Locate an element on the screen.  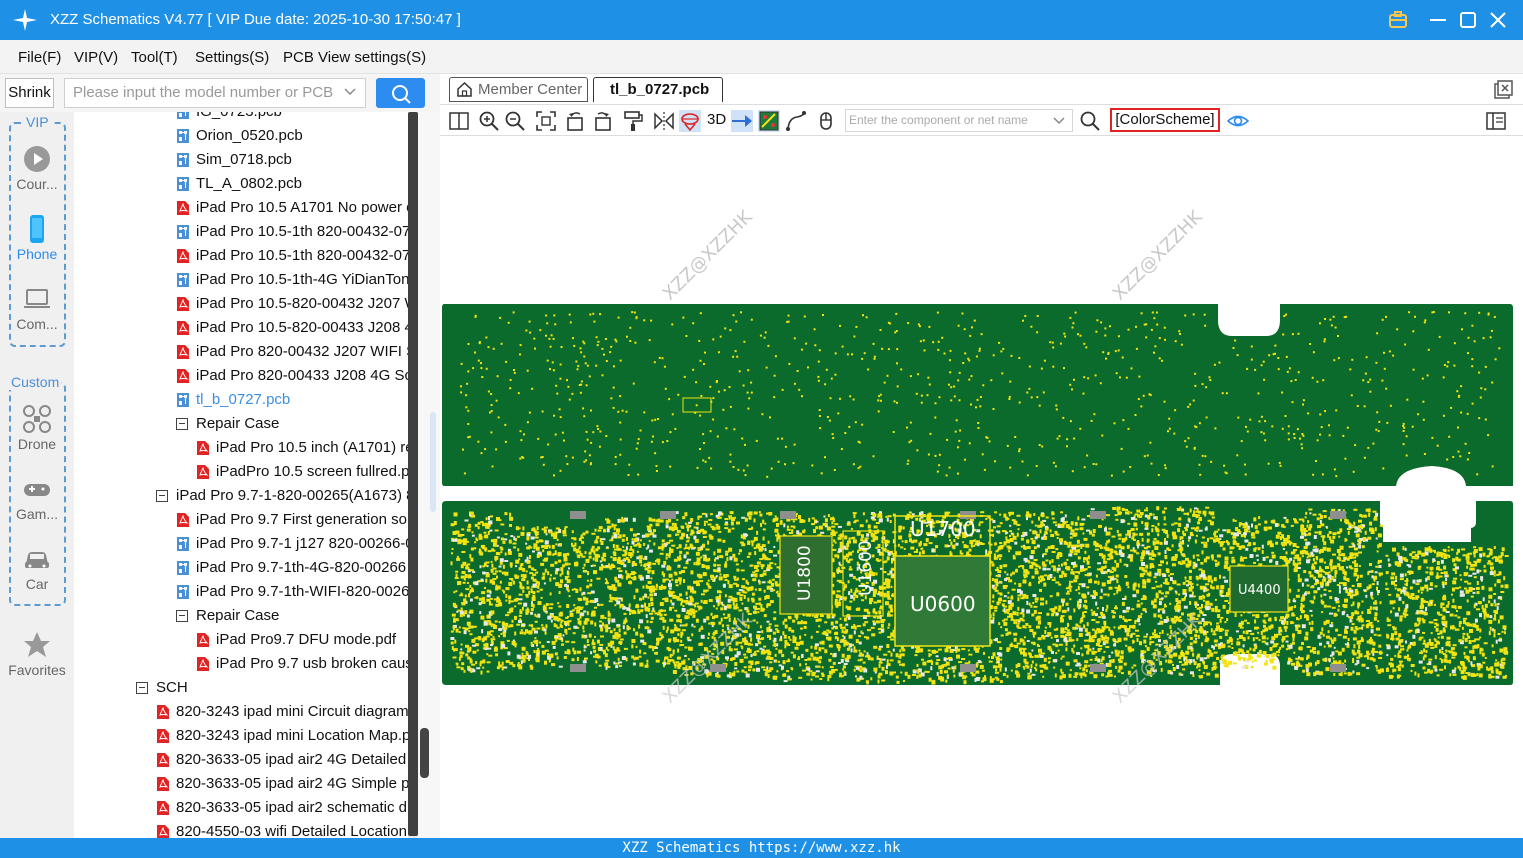
tree-item: iPad Pro 9.7 usb broken cause r is located at coordinates (302, 664).